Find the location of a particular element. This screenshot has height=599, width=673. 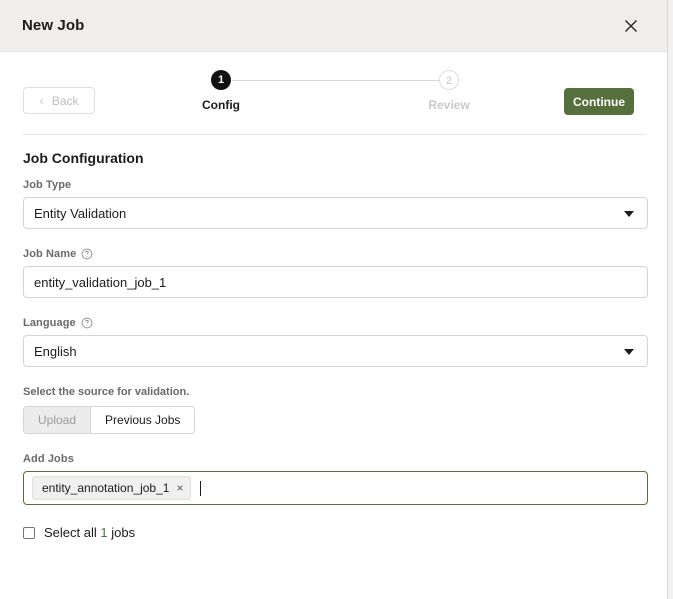

back-button: ‹ Back is located at coordinates (59, 100).